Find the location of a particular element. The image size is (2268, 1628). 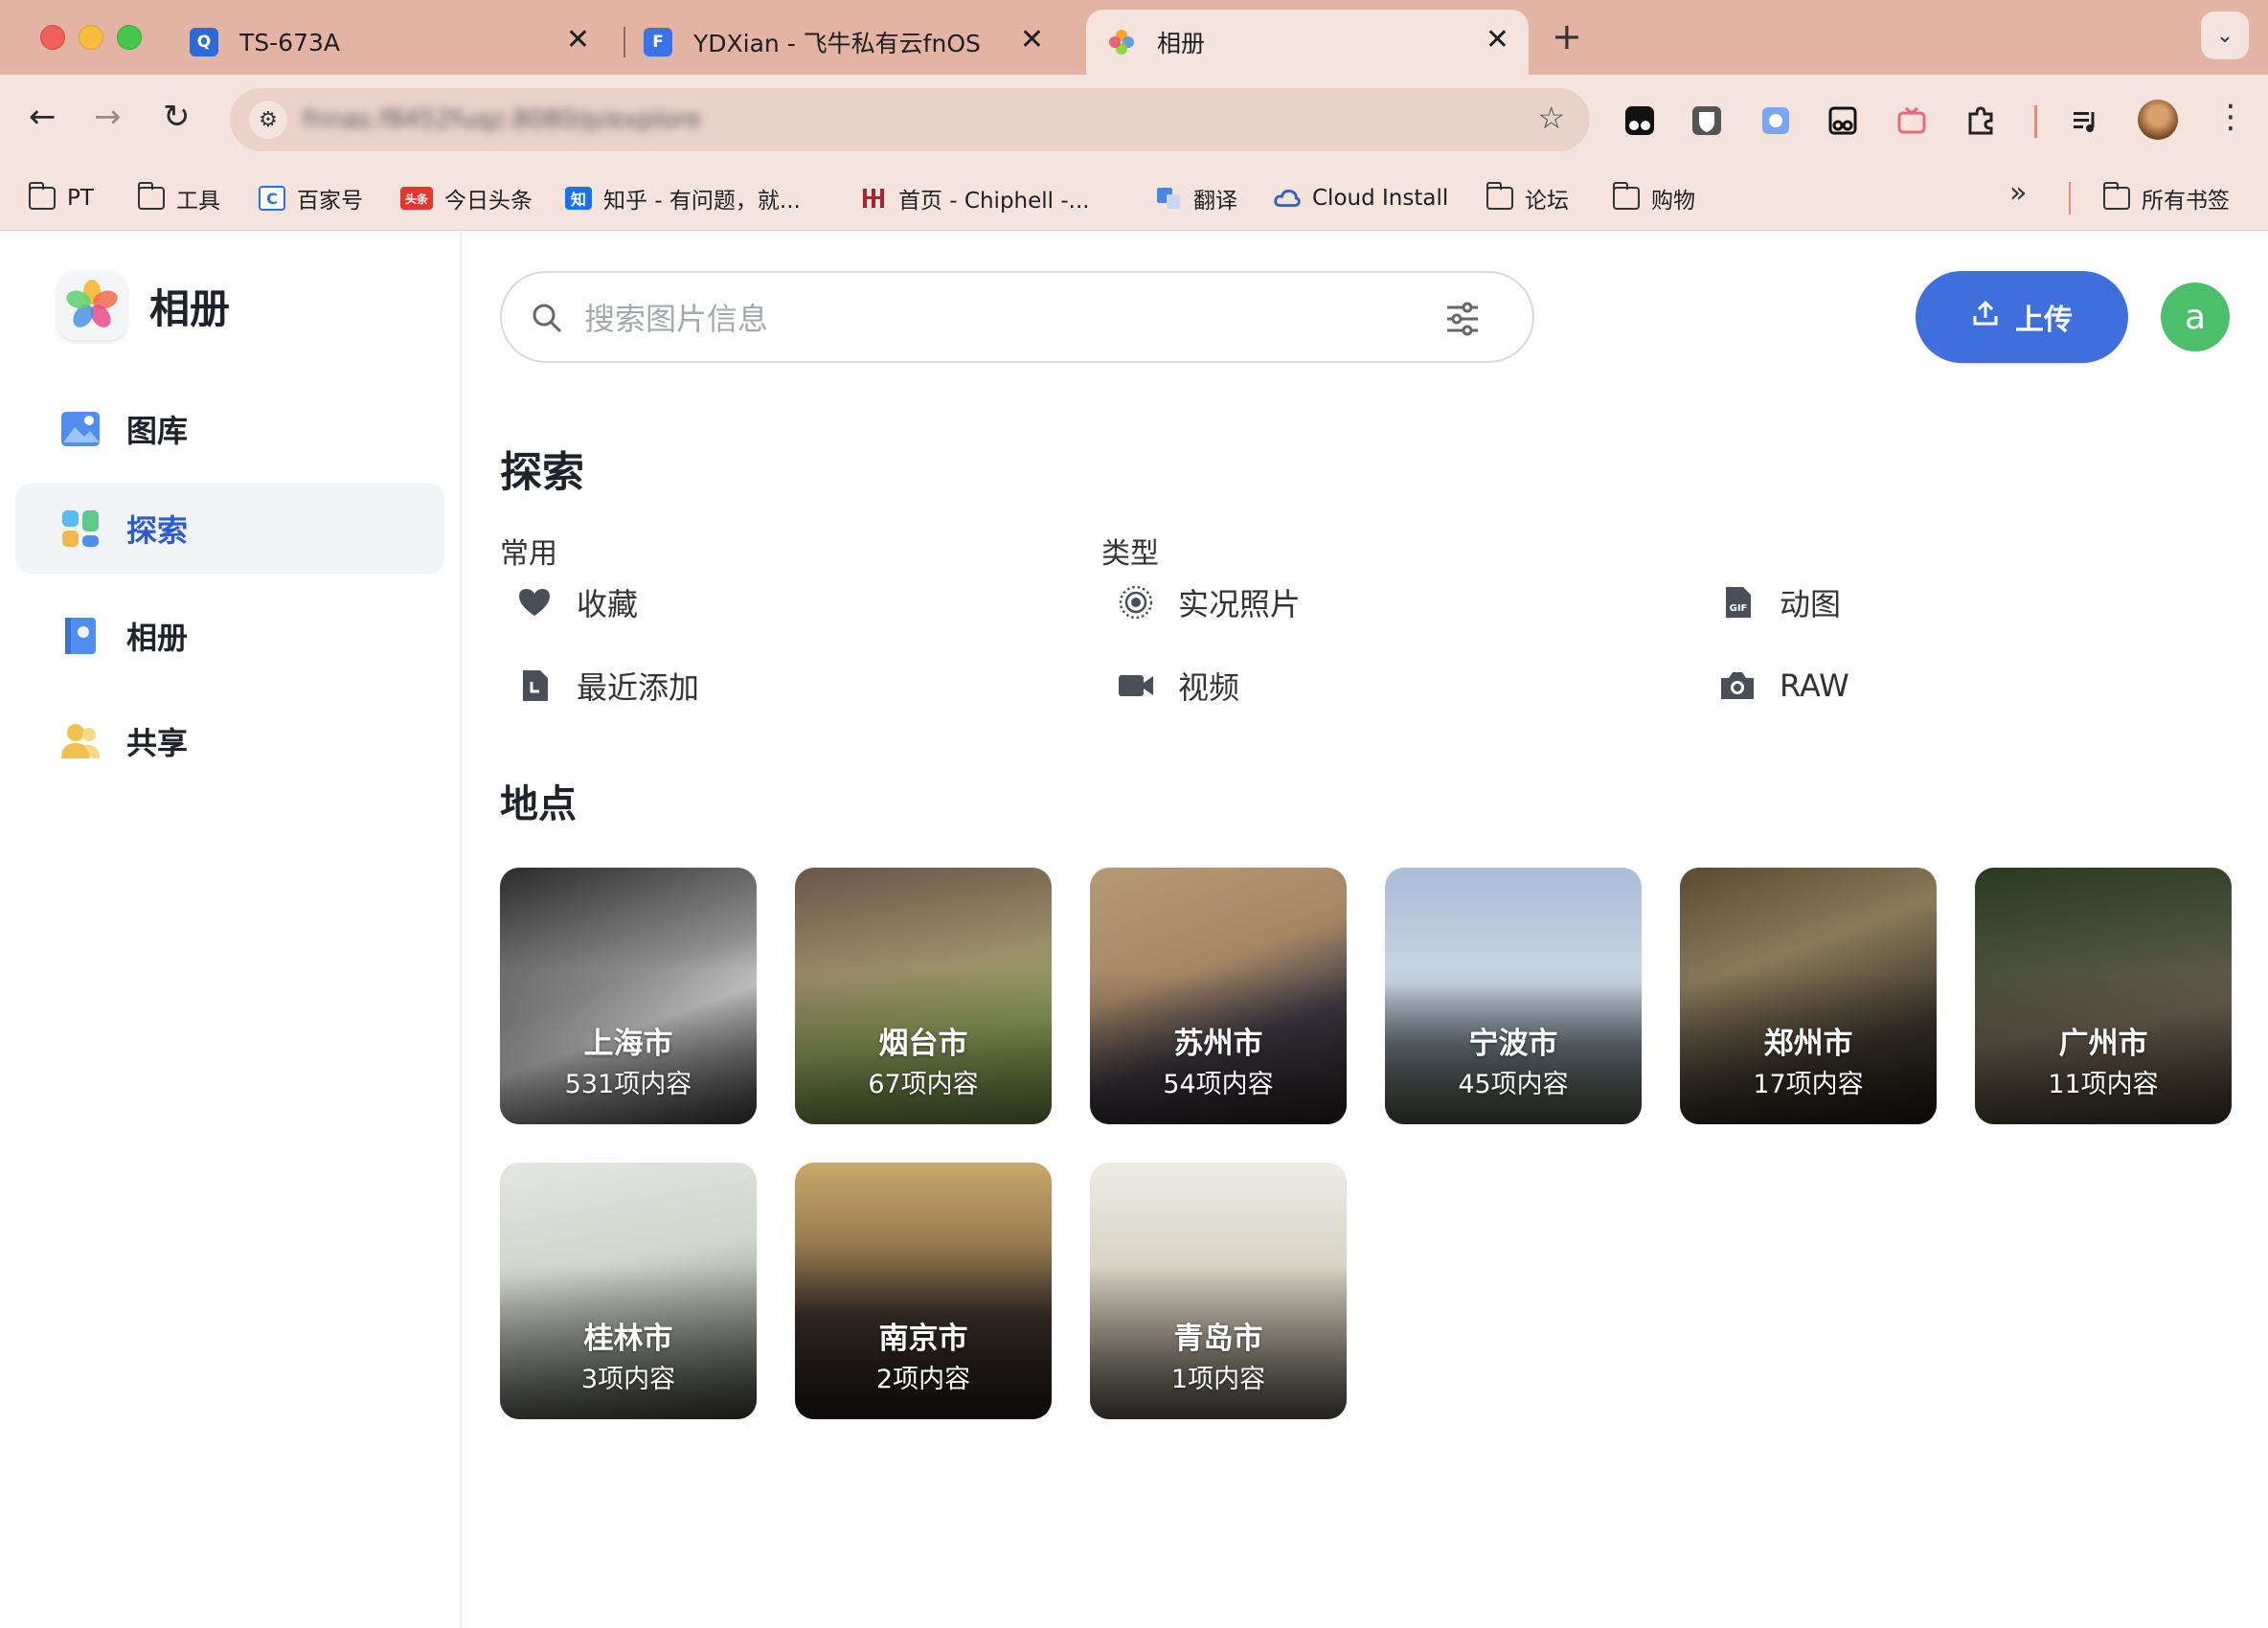

category-label: 视频 is located at coordinates (1209, 687).